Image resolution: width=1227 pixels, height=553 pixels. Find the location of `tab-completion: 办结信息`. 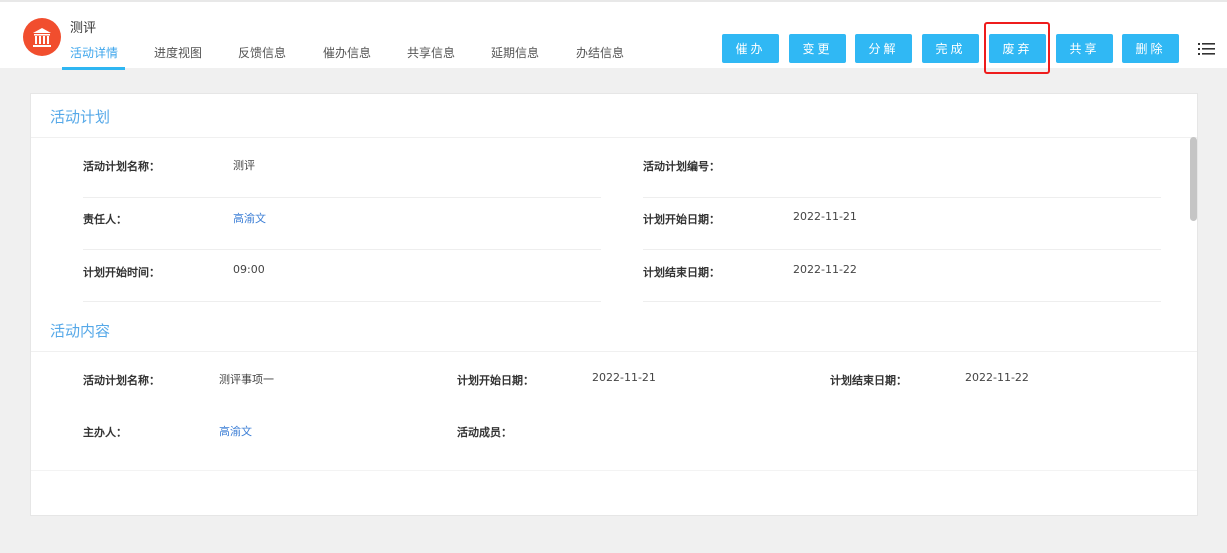

tab-completion: 办结信息 is located at coordinates (600, 52).